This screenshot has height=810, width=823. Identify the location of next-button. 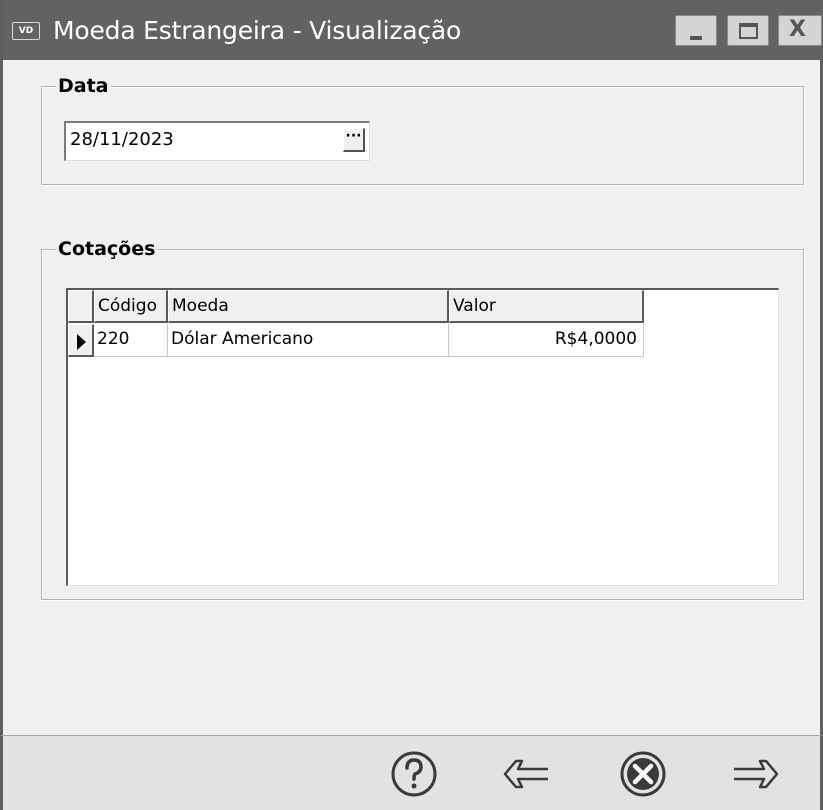
(756, 774).